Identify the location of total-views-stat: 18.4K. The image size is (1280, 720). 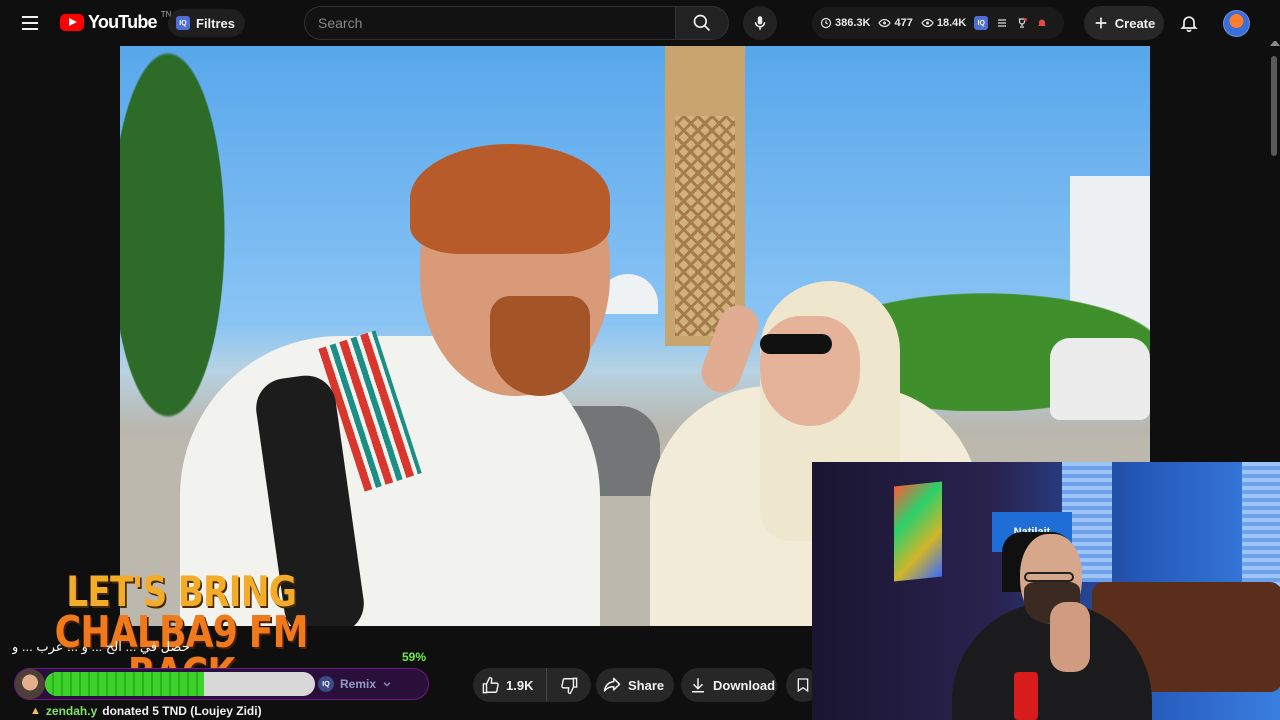
(943, 23).